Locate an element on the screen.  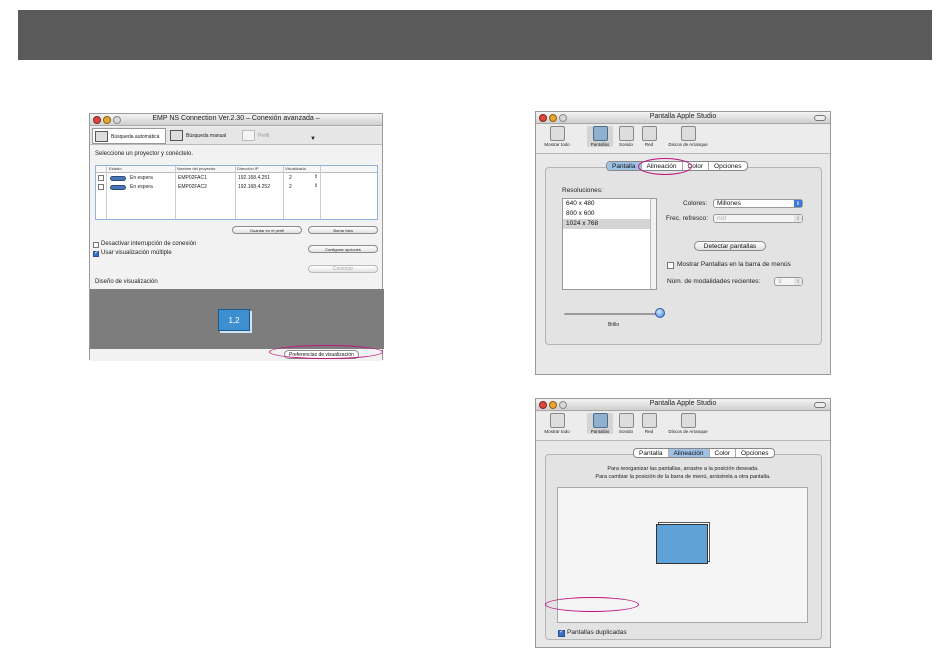
list-item: 800 x 600 is located at coordinates (609, 214).